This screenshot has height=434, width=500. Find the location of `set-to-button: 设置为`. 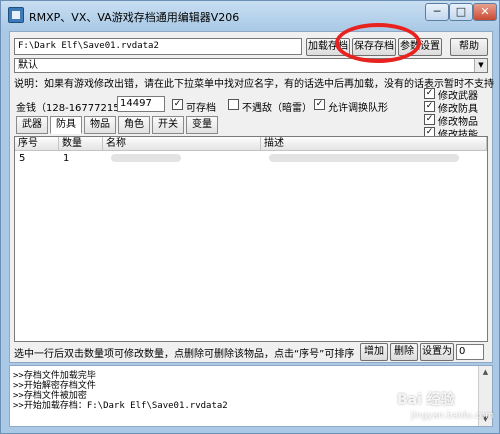

set-to-button: 设置为 is located at coordinates (437, 352).